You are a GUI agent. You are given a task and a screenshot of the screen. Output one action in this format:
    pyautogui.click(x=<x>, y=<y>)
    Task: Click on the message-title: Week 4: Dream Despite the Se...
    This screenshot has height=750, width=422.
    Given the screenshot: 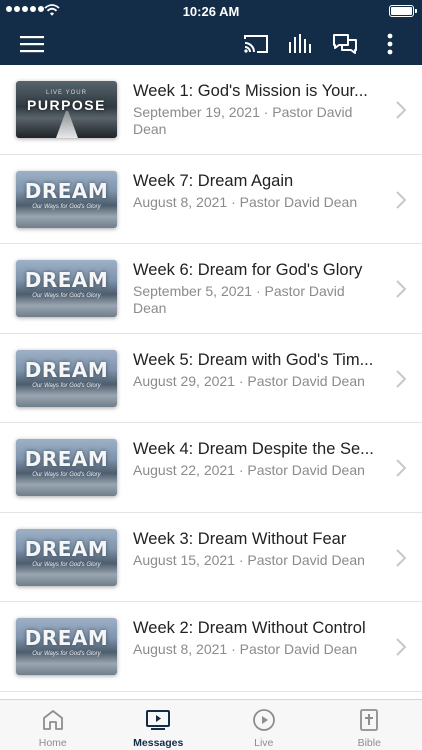 What is the action you would take?
    pyautogui.click(x=253, y=449)
    